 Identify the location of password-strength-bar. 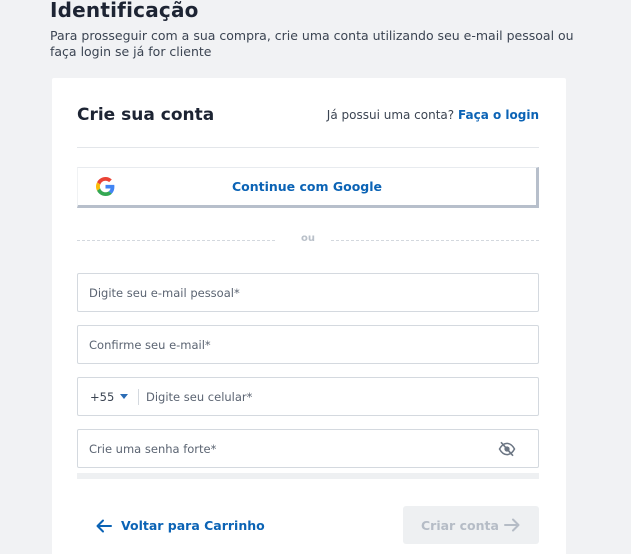
(308, 476).